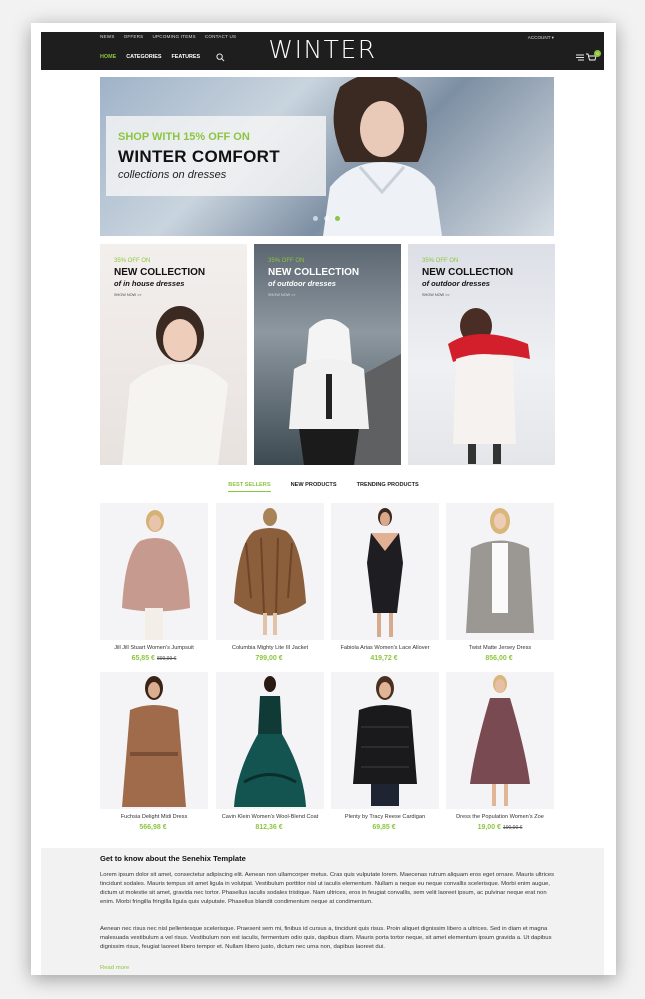 Image resolution: width=645 pixels, height=999 pixels. I want to click on hero-subtitle: collections on dresses, so click(172, 175).